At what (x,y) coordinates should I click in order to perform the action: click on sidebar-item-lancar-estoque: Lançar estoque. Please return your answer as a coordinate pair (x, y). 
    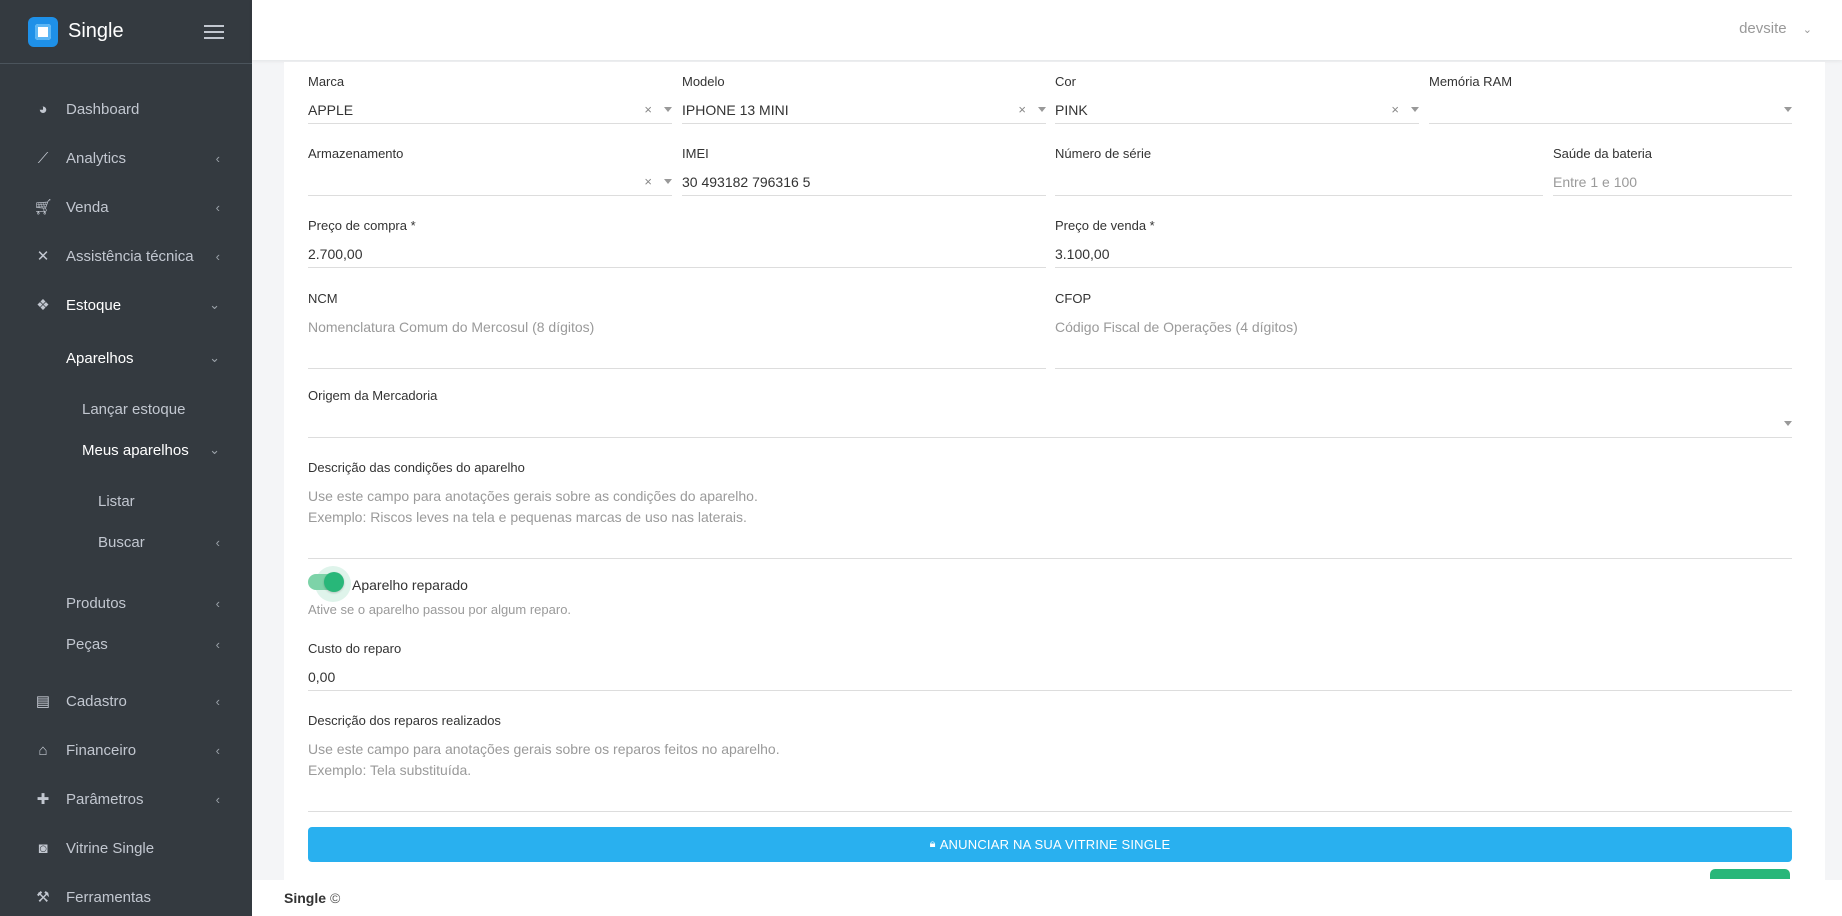
    Looking at the image, I should click on (126, 409).